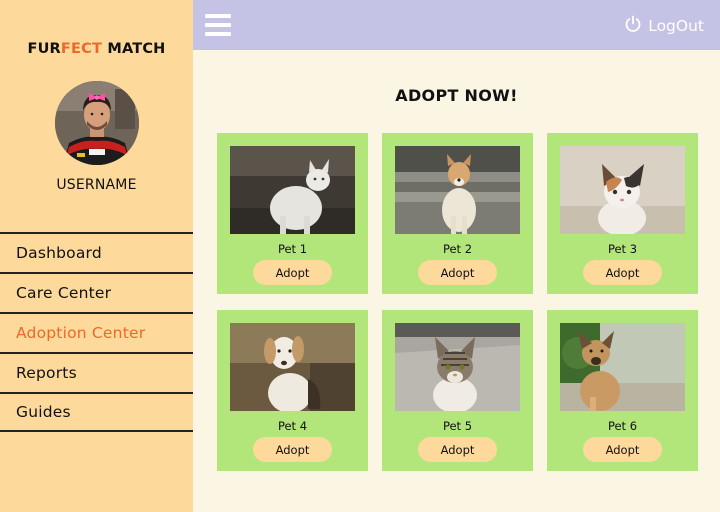 The width and height of the screenshot is (720, 512). I want to click on sidebar-item-reports: Reports, so click(96, 372).